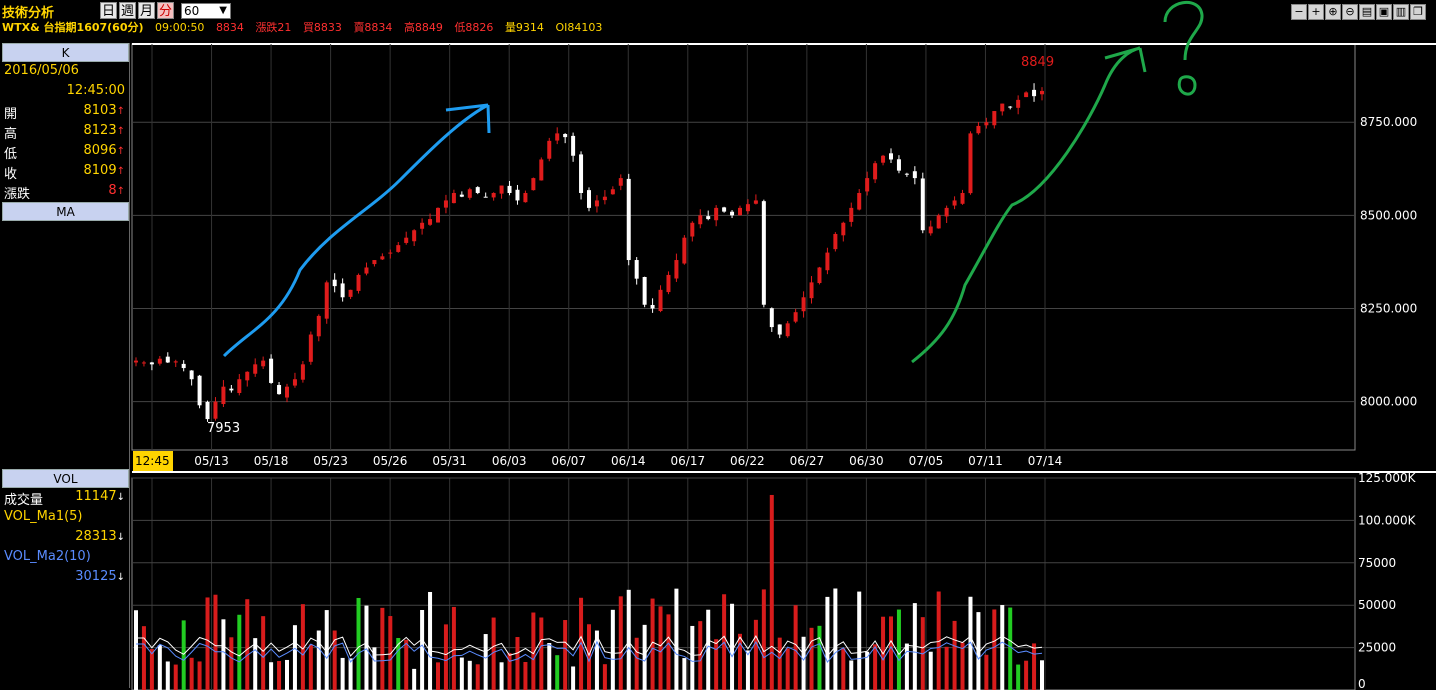 This screenshot has height=690, width=1436. What do you see at coordinates (1377, 605) in the screenshot?
I see `vol-tick-label: 50000` at bounding box center [1377, 605].